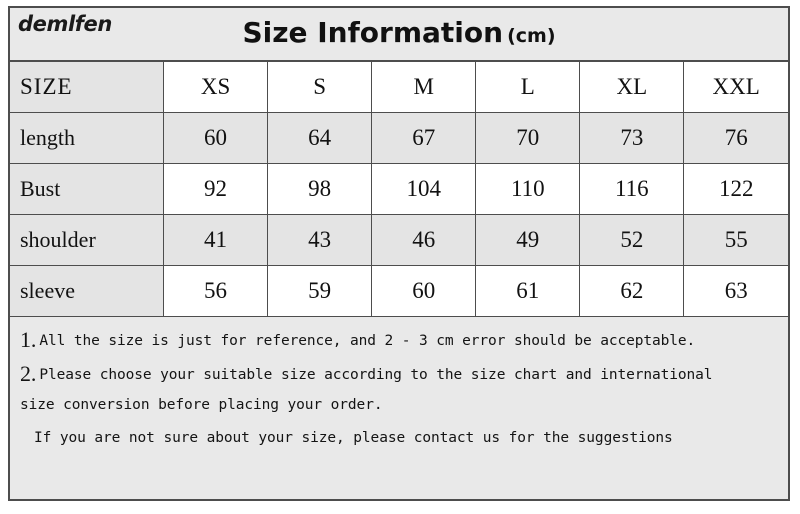 The width and height of the screenshot is (800, 514). What do you see at coordinates (320, 138) in the screenshot?
I see `cell-length-s: 64` at bounding box center [320, 138].